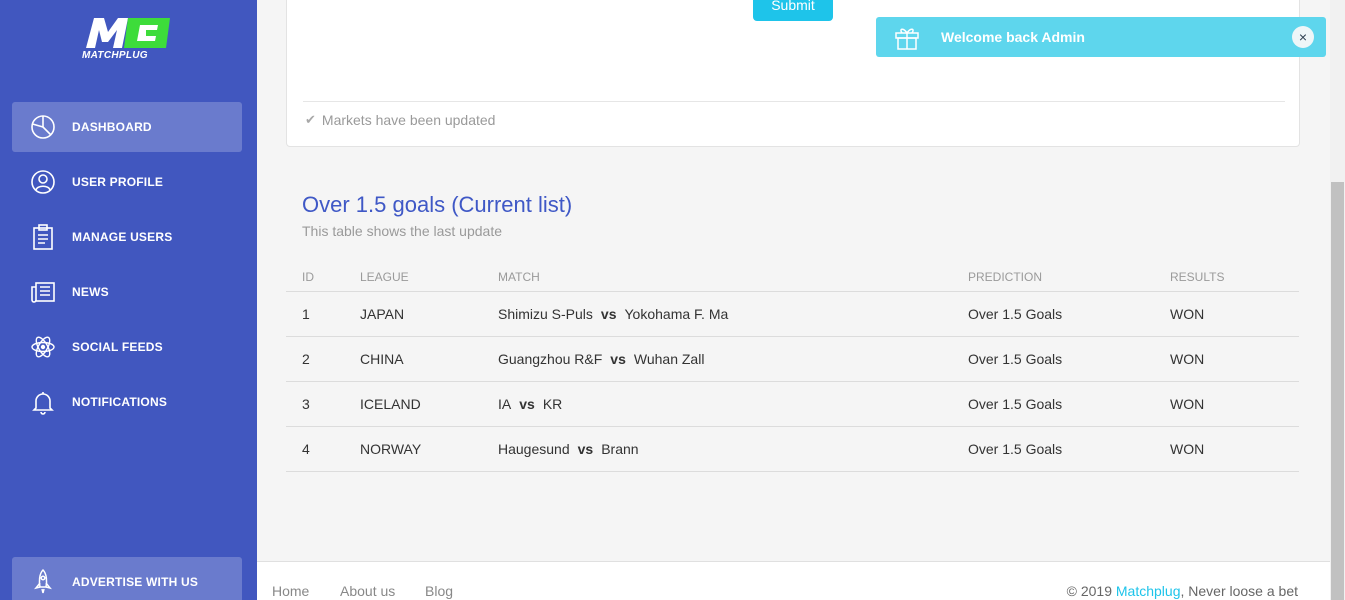 The height and width of the screenshot is (600, 1345). What do you see at coordinates (1089, 591) in the screenshot?
I see `copyright-prefix: © 2019` at bounding box center [1089, 591].